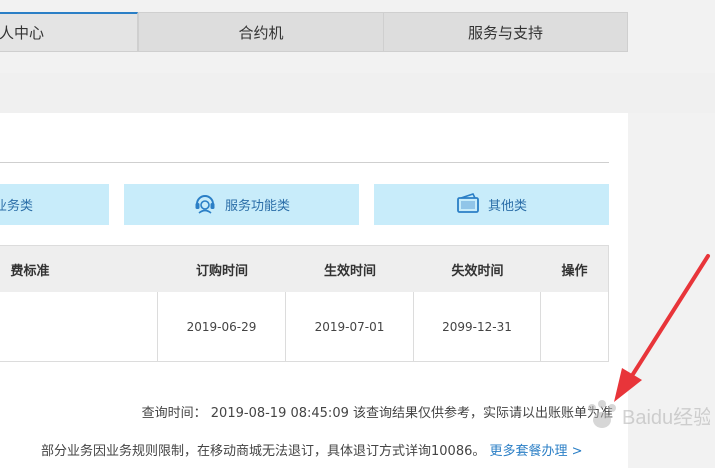  What do you see at coordinates (69, 32) in the screenshot?
I see `tab-personal-center: 人中心` at bounding box center [69, 32].